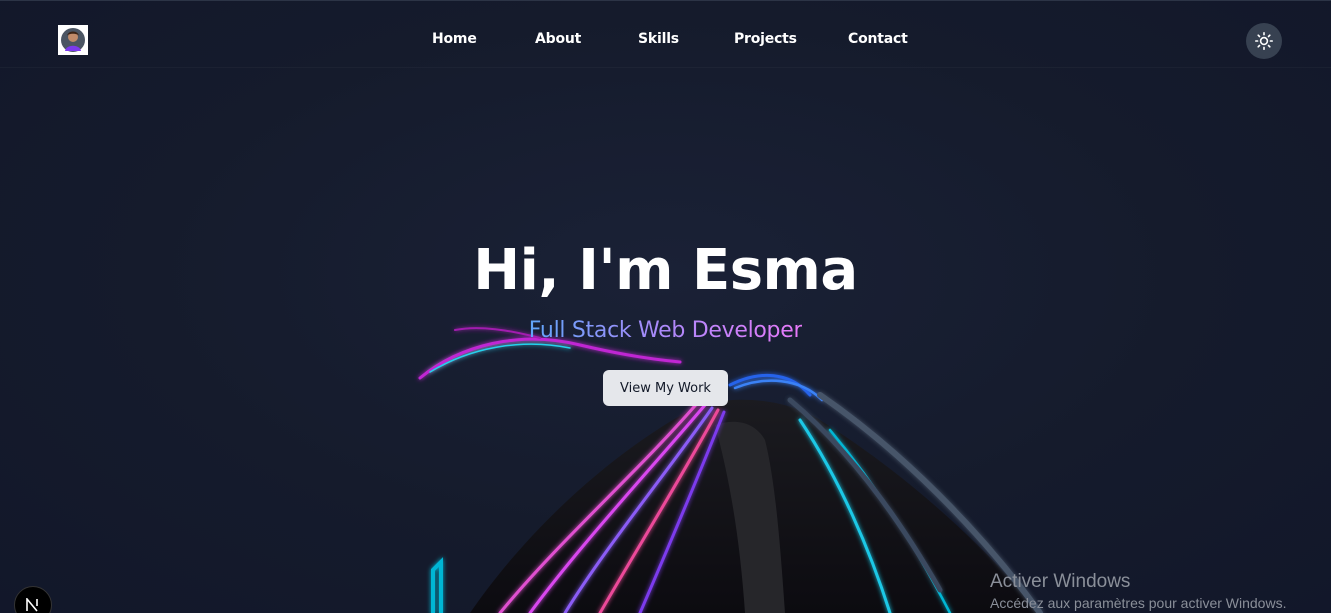 This screenshot has height=613, width=1331. I want to click on neon-cyan-bar, so click(437, 585).